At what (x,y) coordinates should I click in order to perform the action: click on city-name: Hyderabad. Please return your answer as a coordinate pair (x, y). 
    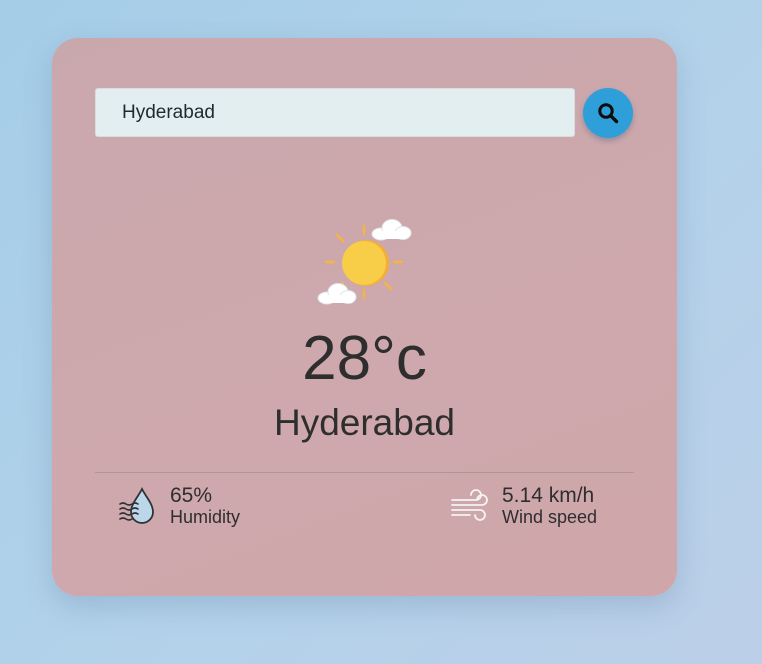
    Looking at the image, I should click on (364, 422).